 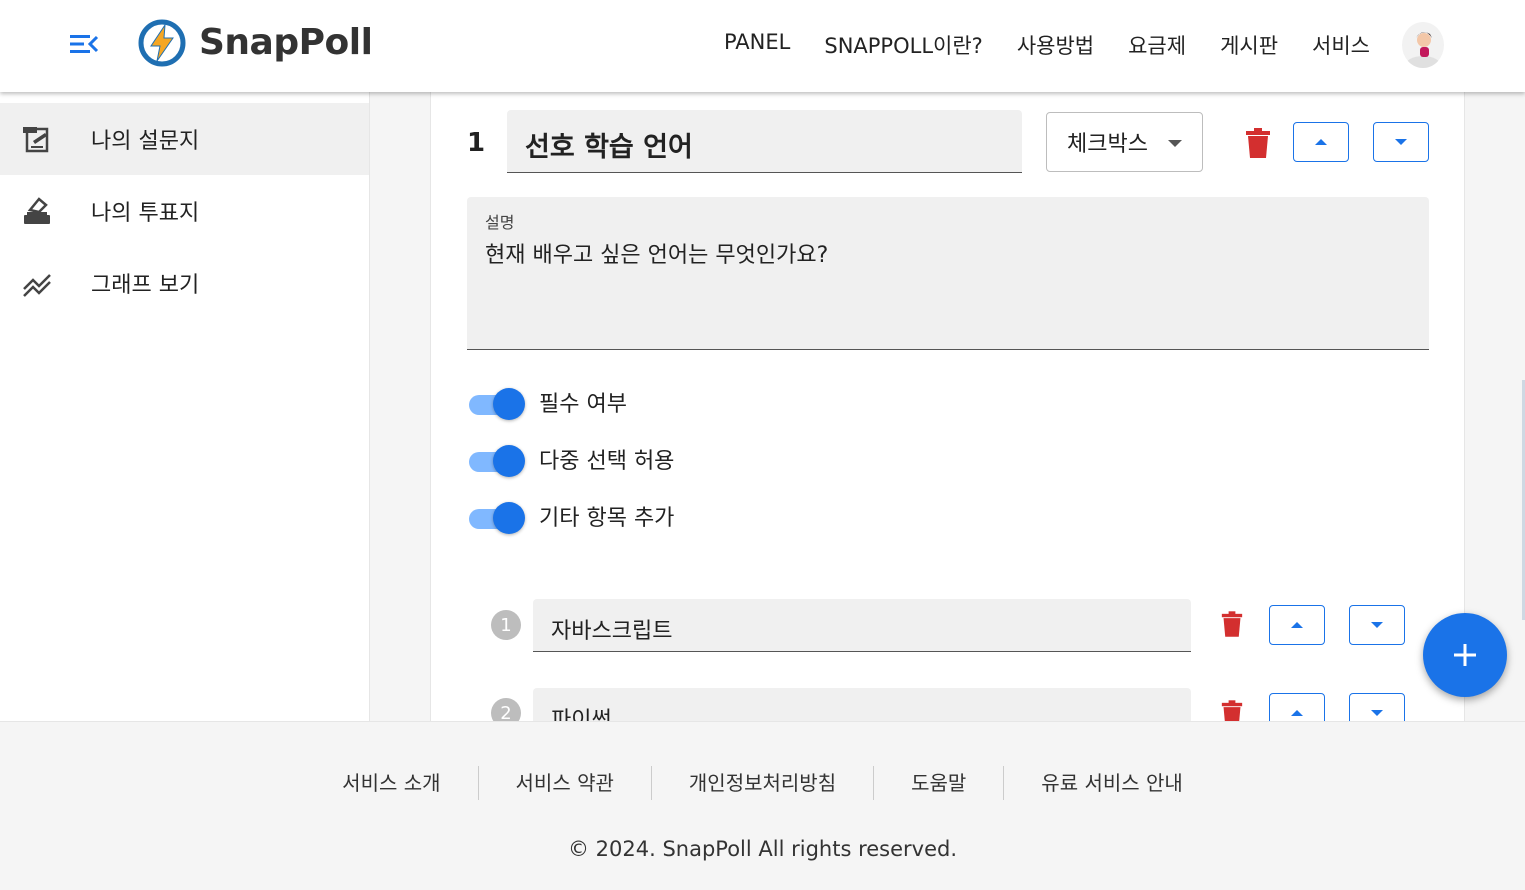 I want to click on multi-select-toggle-row: 다중 선택 허용, so click(x=572, y=460).